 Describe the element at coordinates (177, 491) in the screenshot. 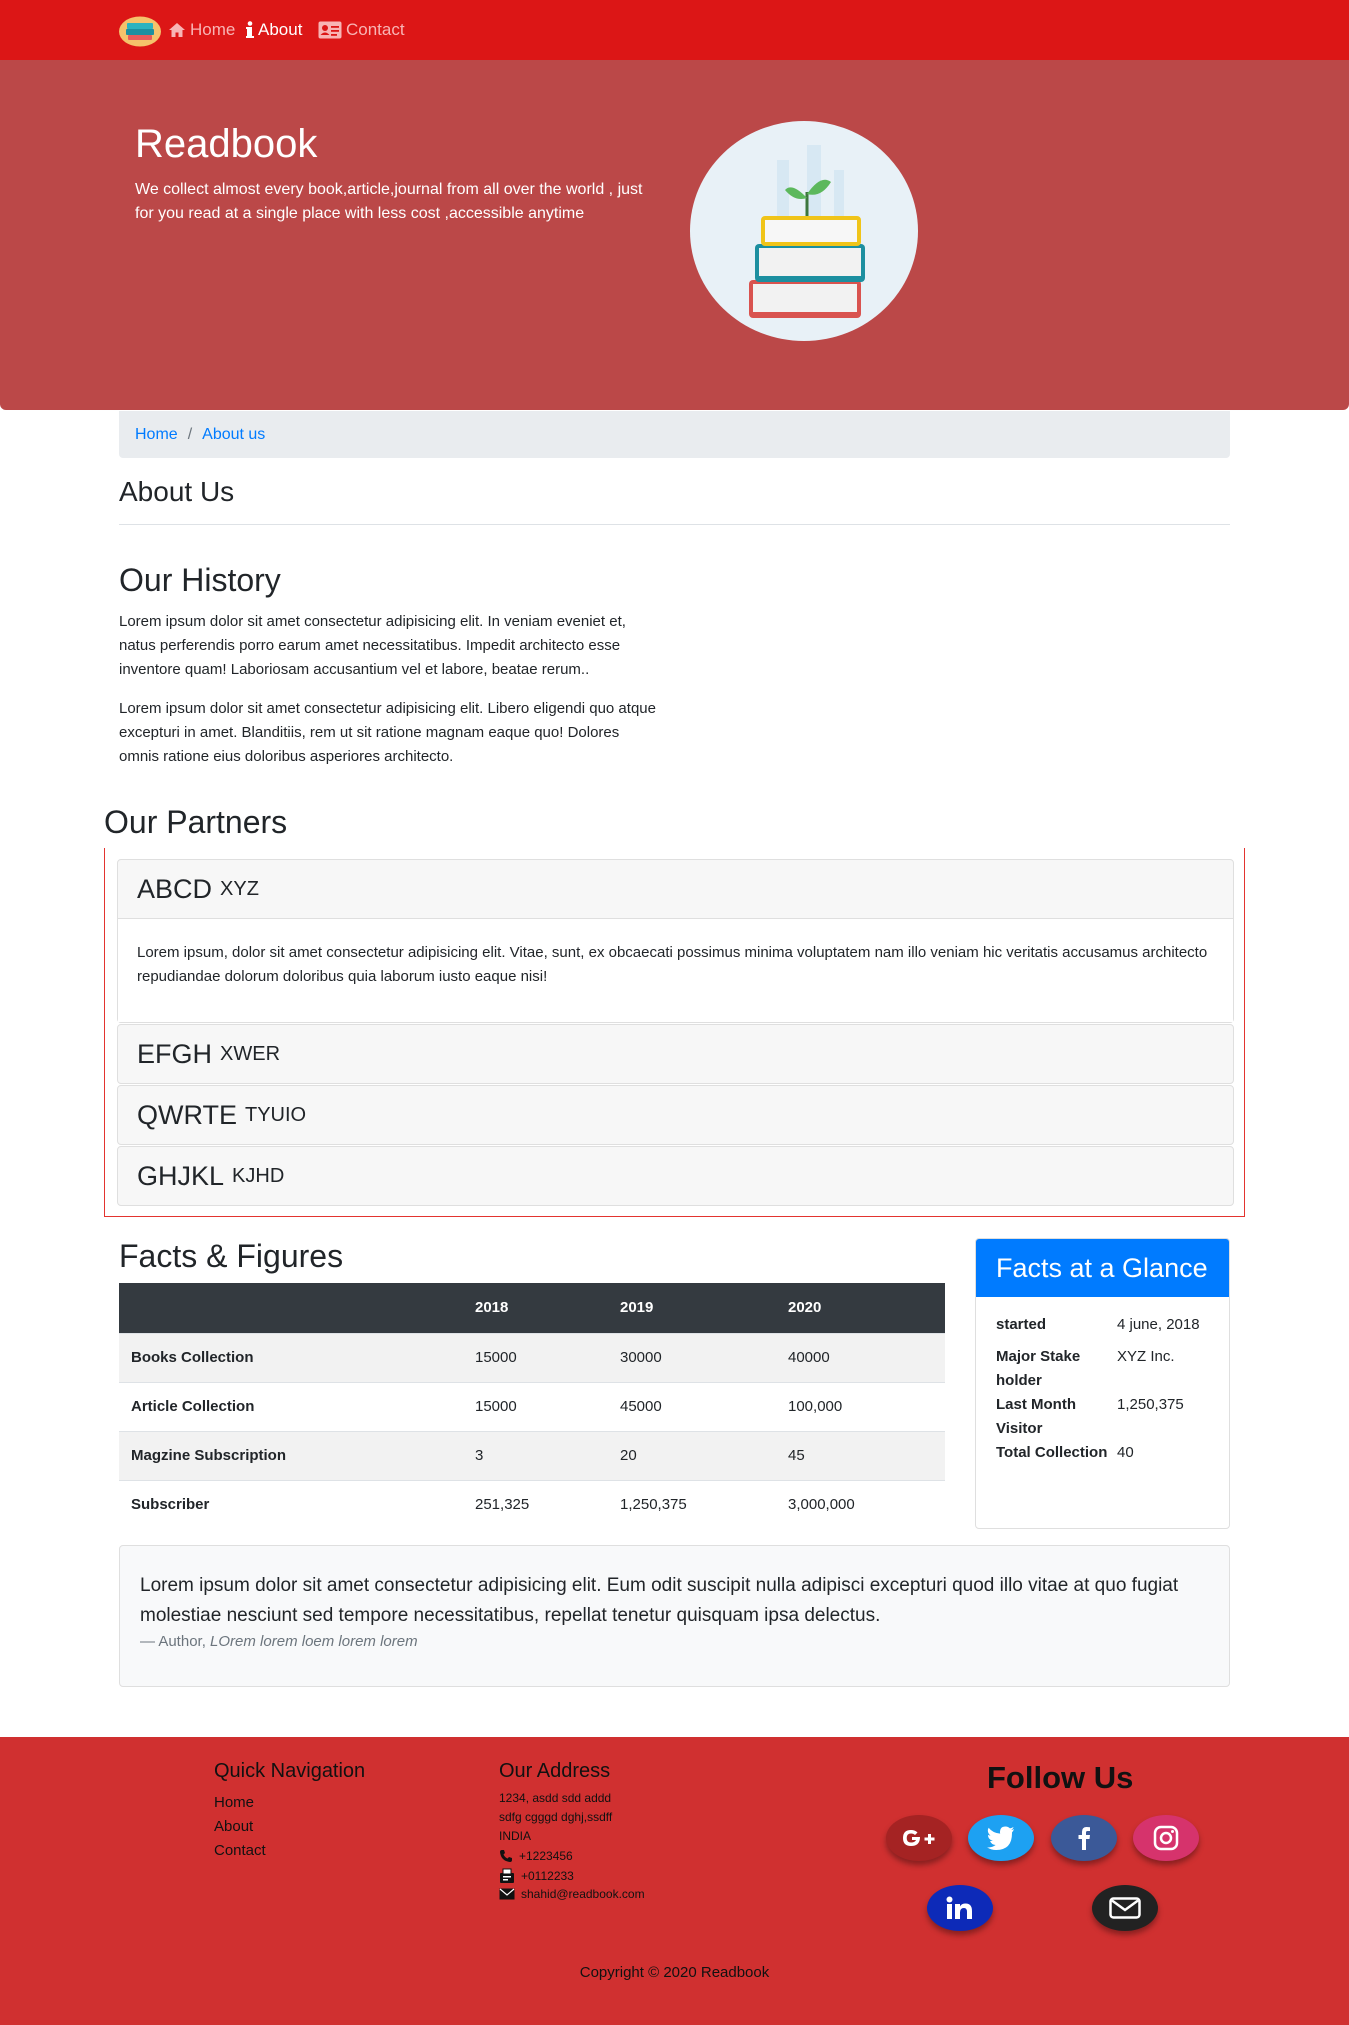

I see `page-title: About Us` at that location.